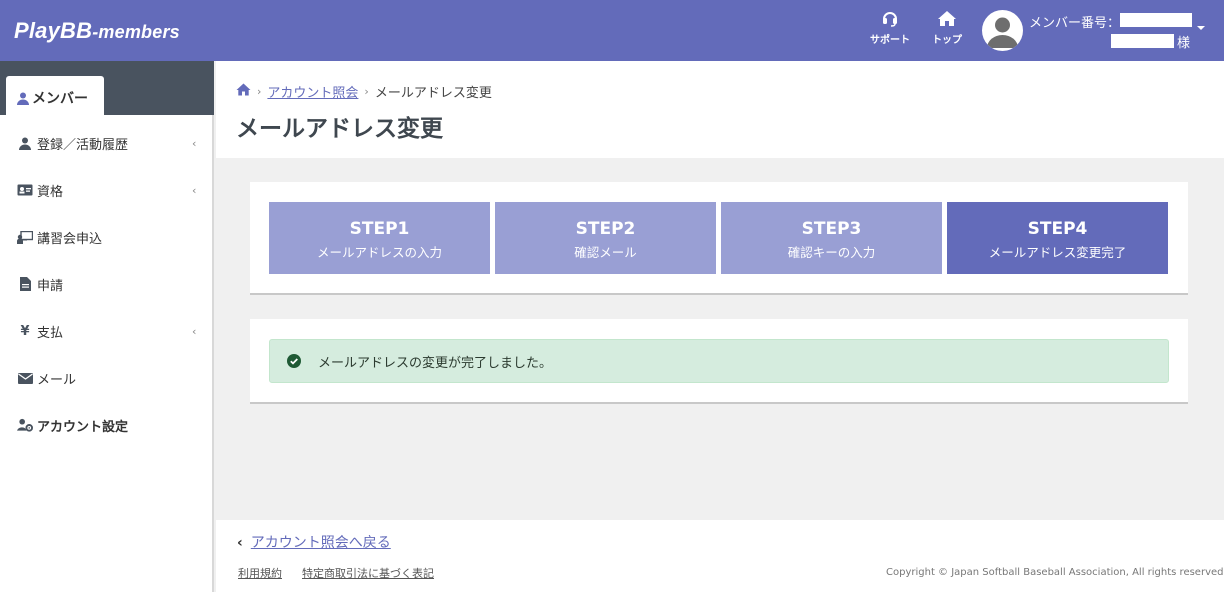  Describe the element at coordinates (50, 333) in the screenshot. I see `sidebar-item-label: 支払` at that location.